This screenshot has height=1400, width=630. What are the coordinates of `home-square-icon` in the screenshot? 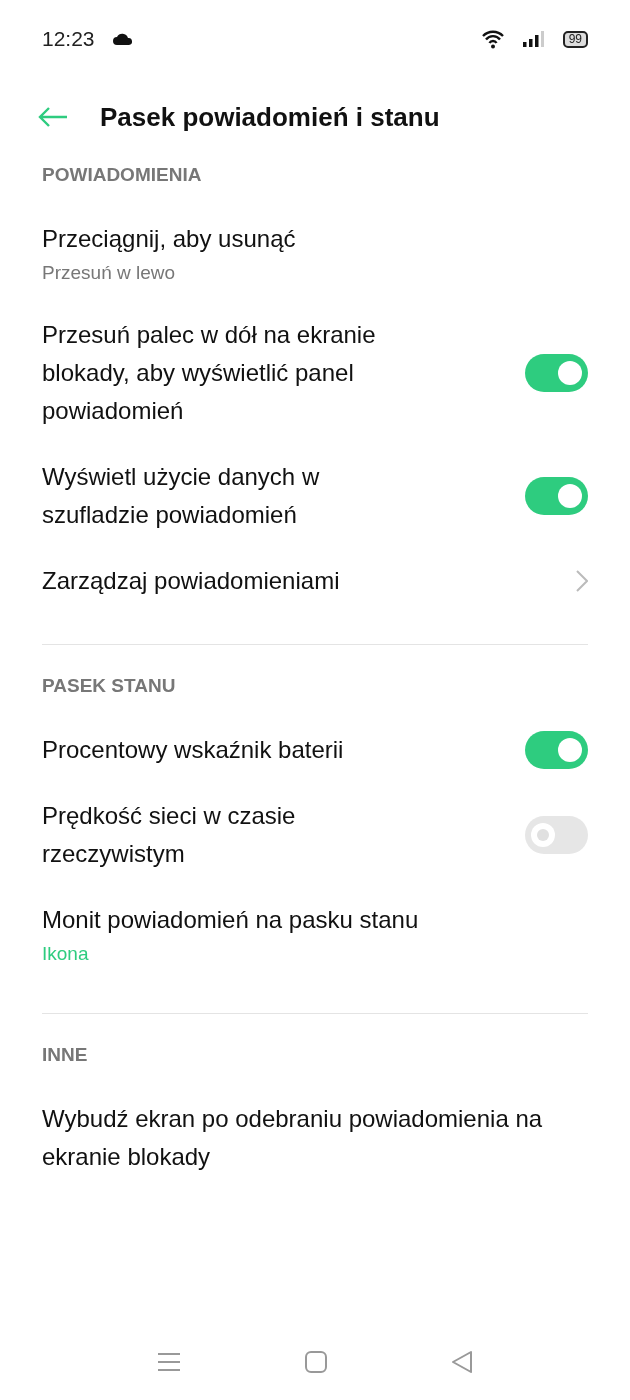 It's located at (316, 1362).